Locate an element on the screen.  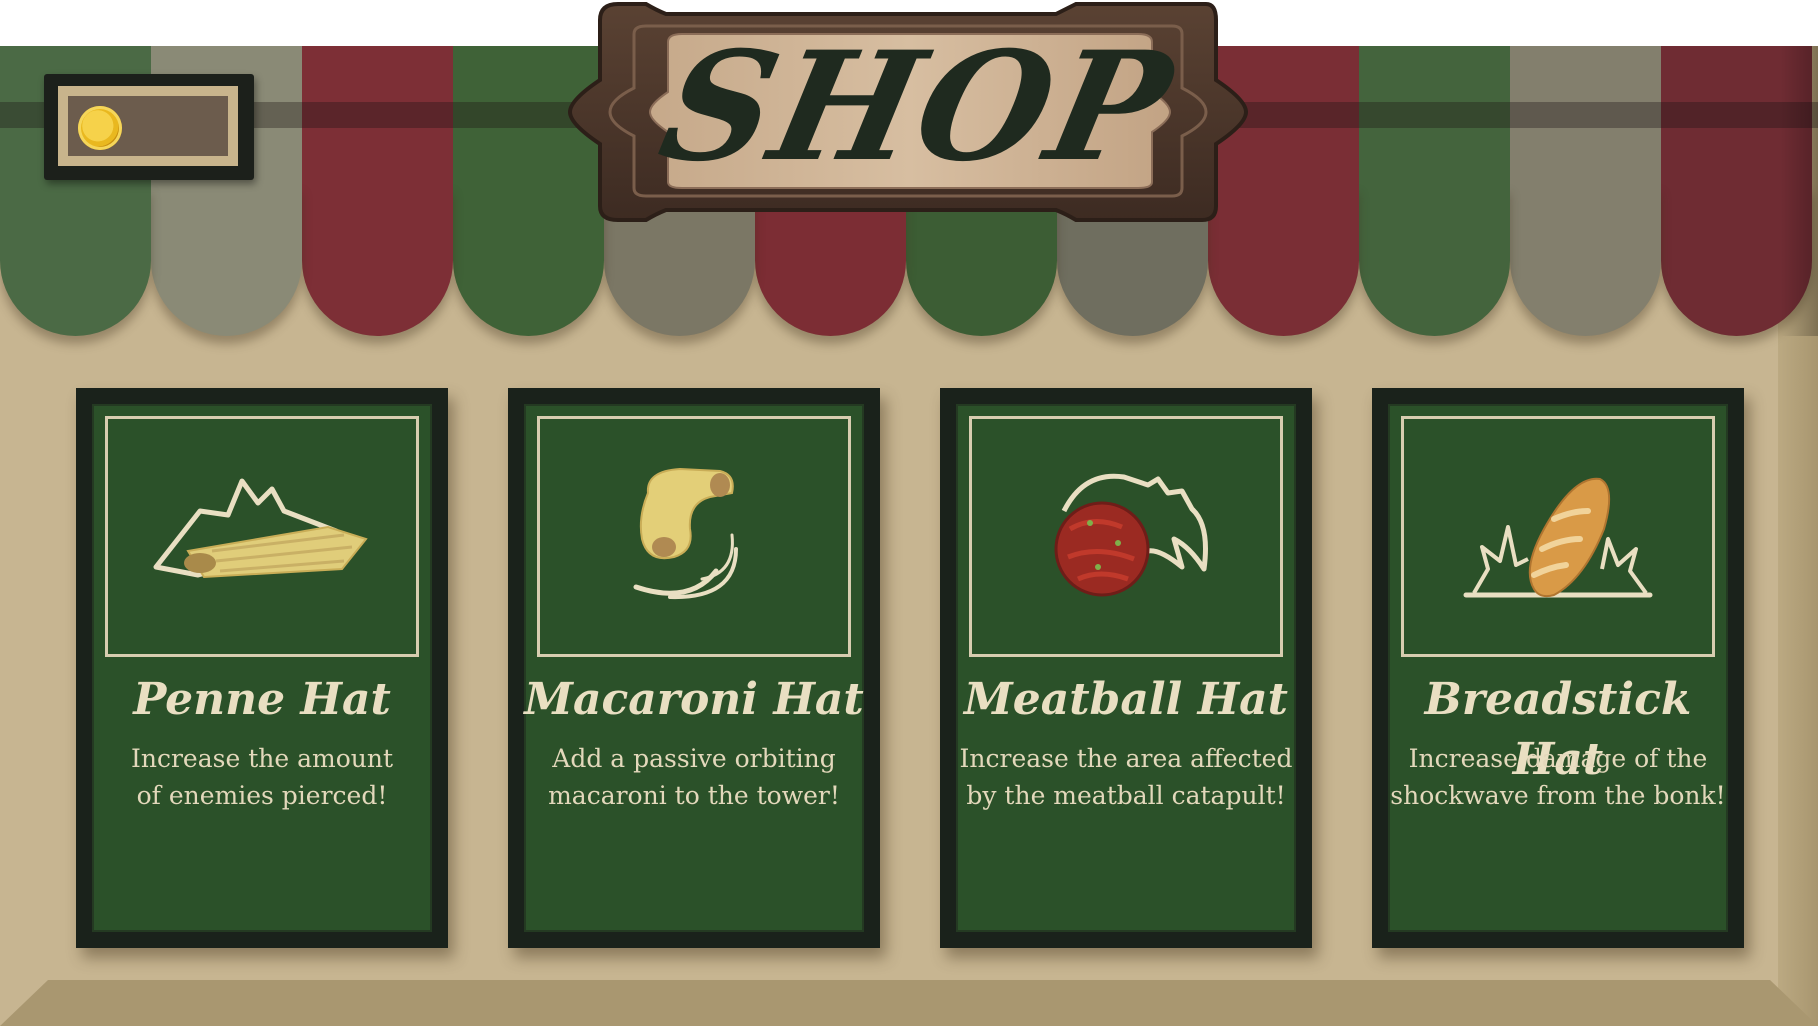
coin-count is located at coordinates (182, 128).